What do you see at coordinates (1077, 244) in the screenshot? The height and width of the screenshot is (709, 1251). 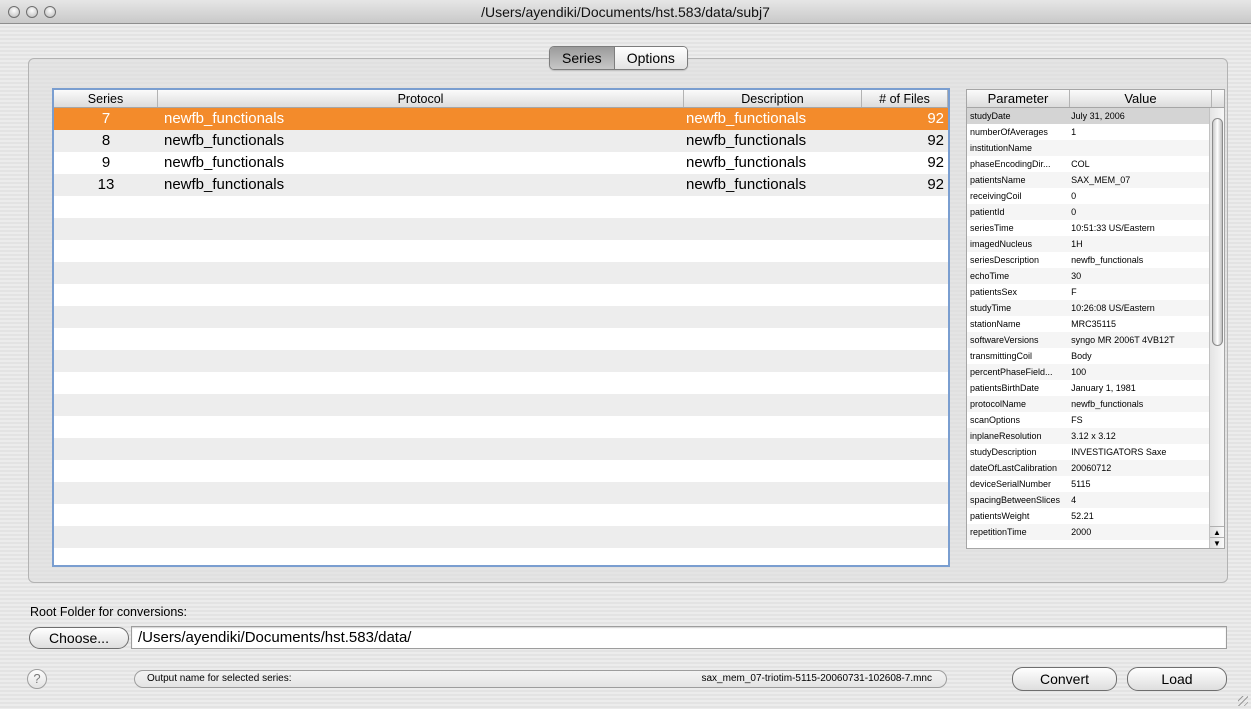 I see `parameter-value: 1H` at bounding box center [1077, 244].